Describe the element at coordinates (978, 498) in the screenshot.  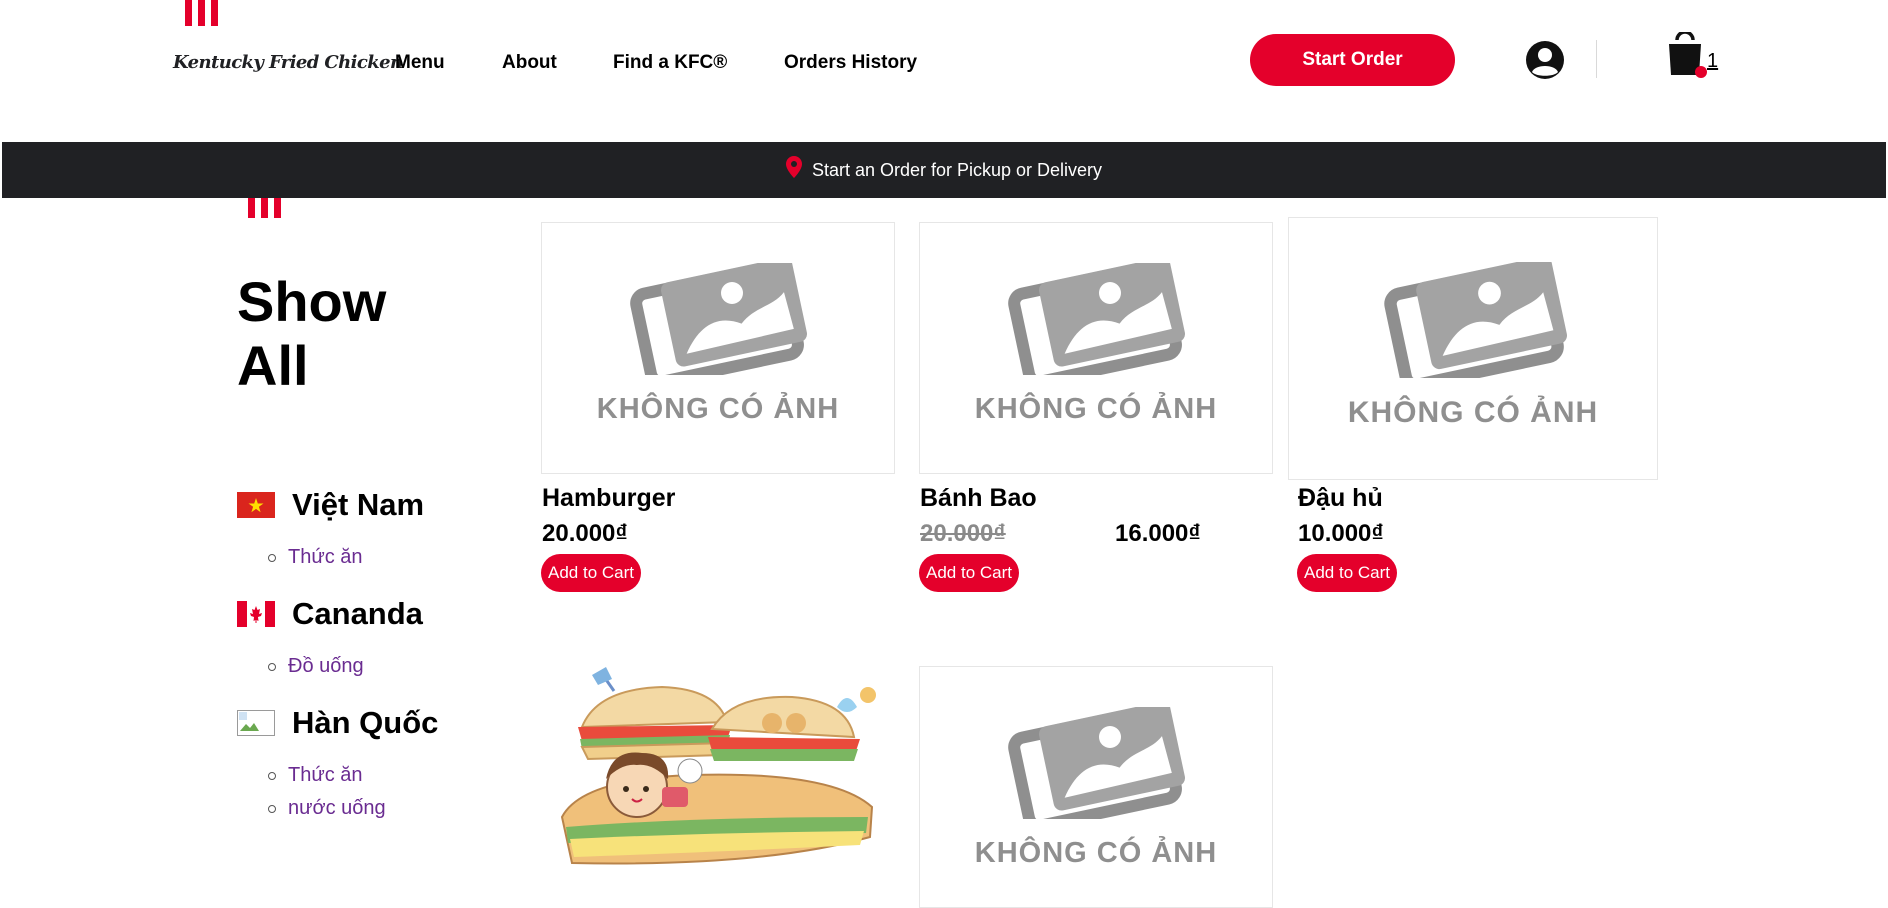
I see `product-name: Bánh Bao` at that location.